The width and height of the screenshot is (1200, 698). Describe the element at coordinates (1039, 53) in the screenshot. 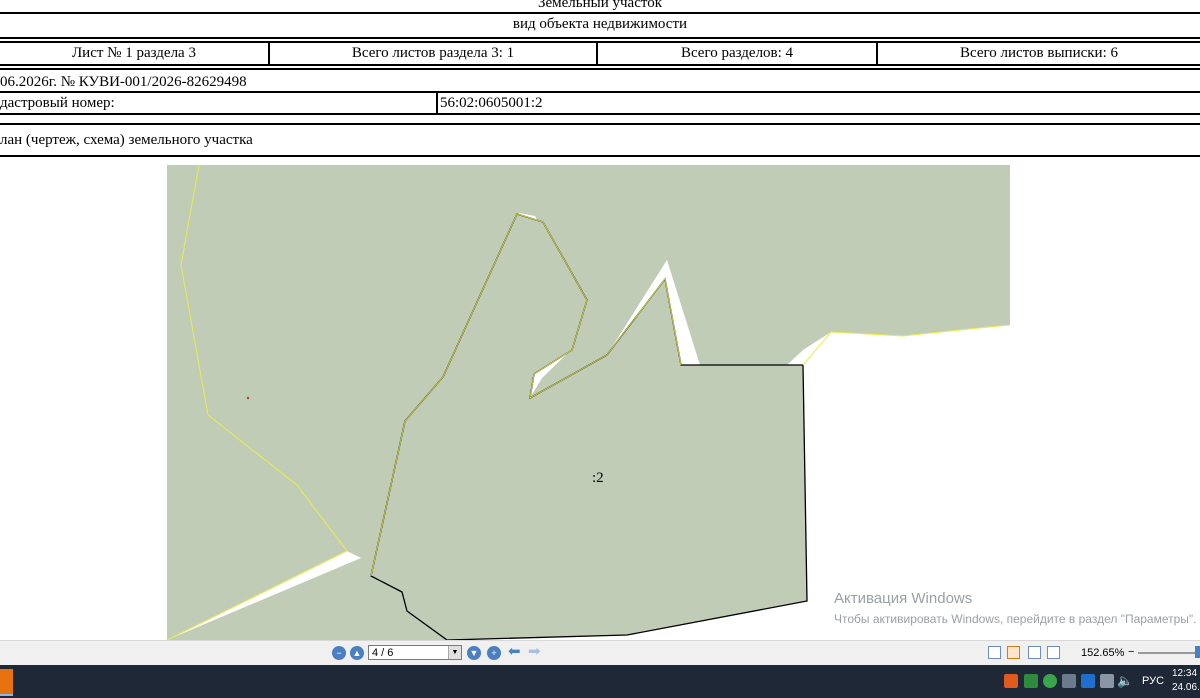

I see `total-sheets-extract-cell: Всего листов выписки: 6` at that location.